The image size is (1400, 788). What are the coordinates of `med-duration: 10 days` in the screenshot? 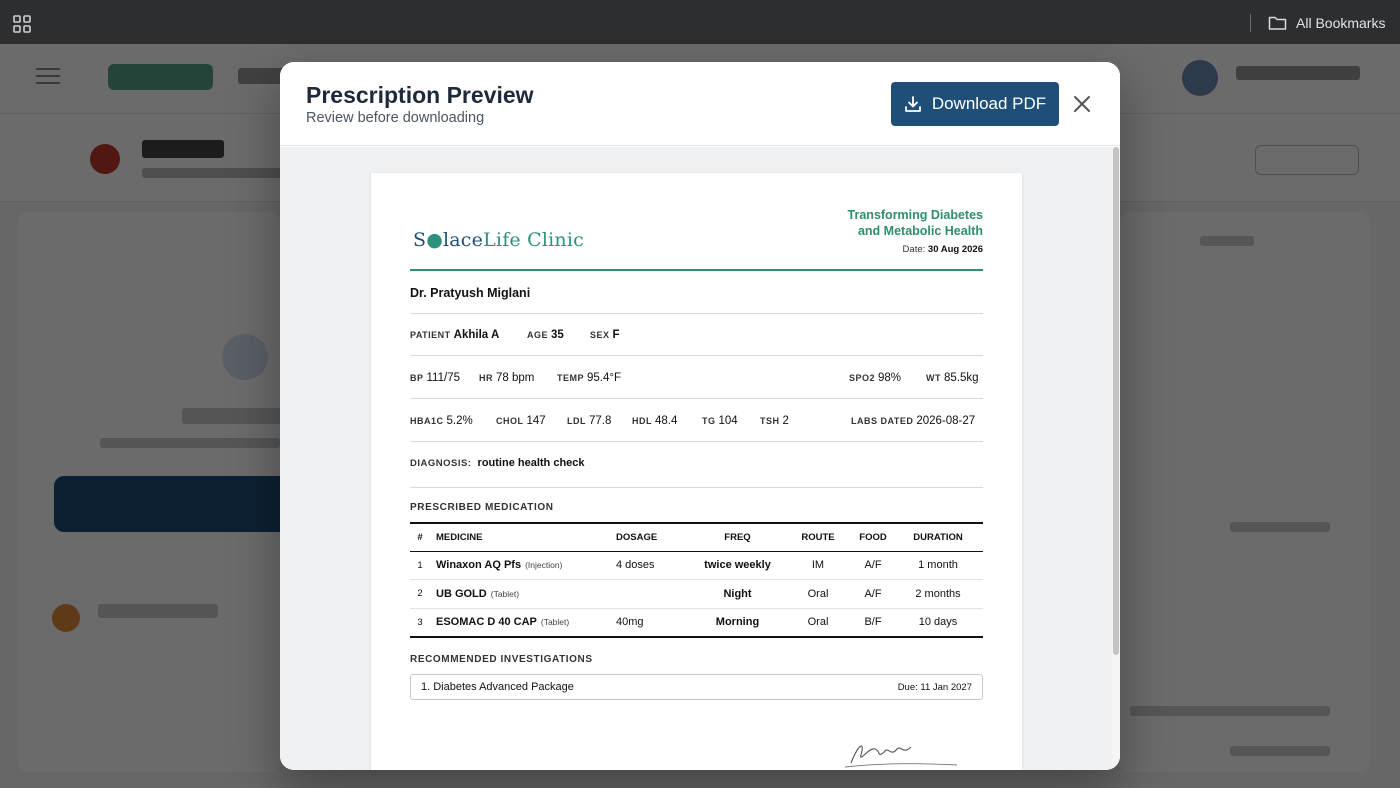 It's located at (938, 623).